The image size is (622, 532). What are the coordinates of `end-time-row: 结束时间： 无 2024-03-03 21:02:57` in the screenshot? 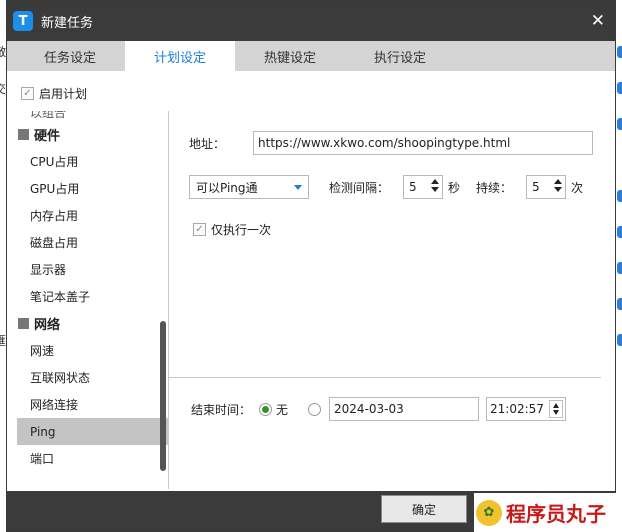 It's located at (379, 409).